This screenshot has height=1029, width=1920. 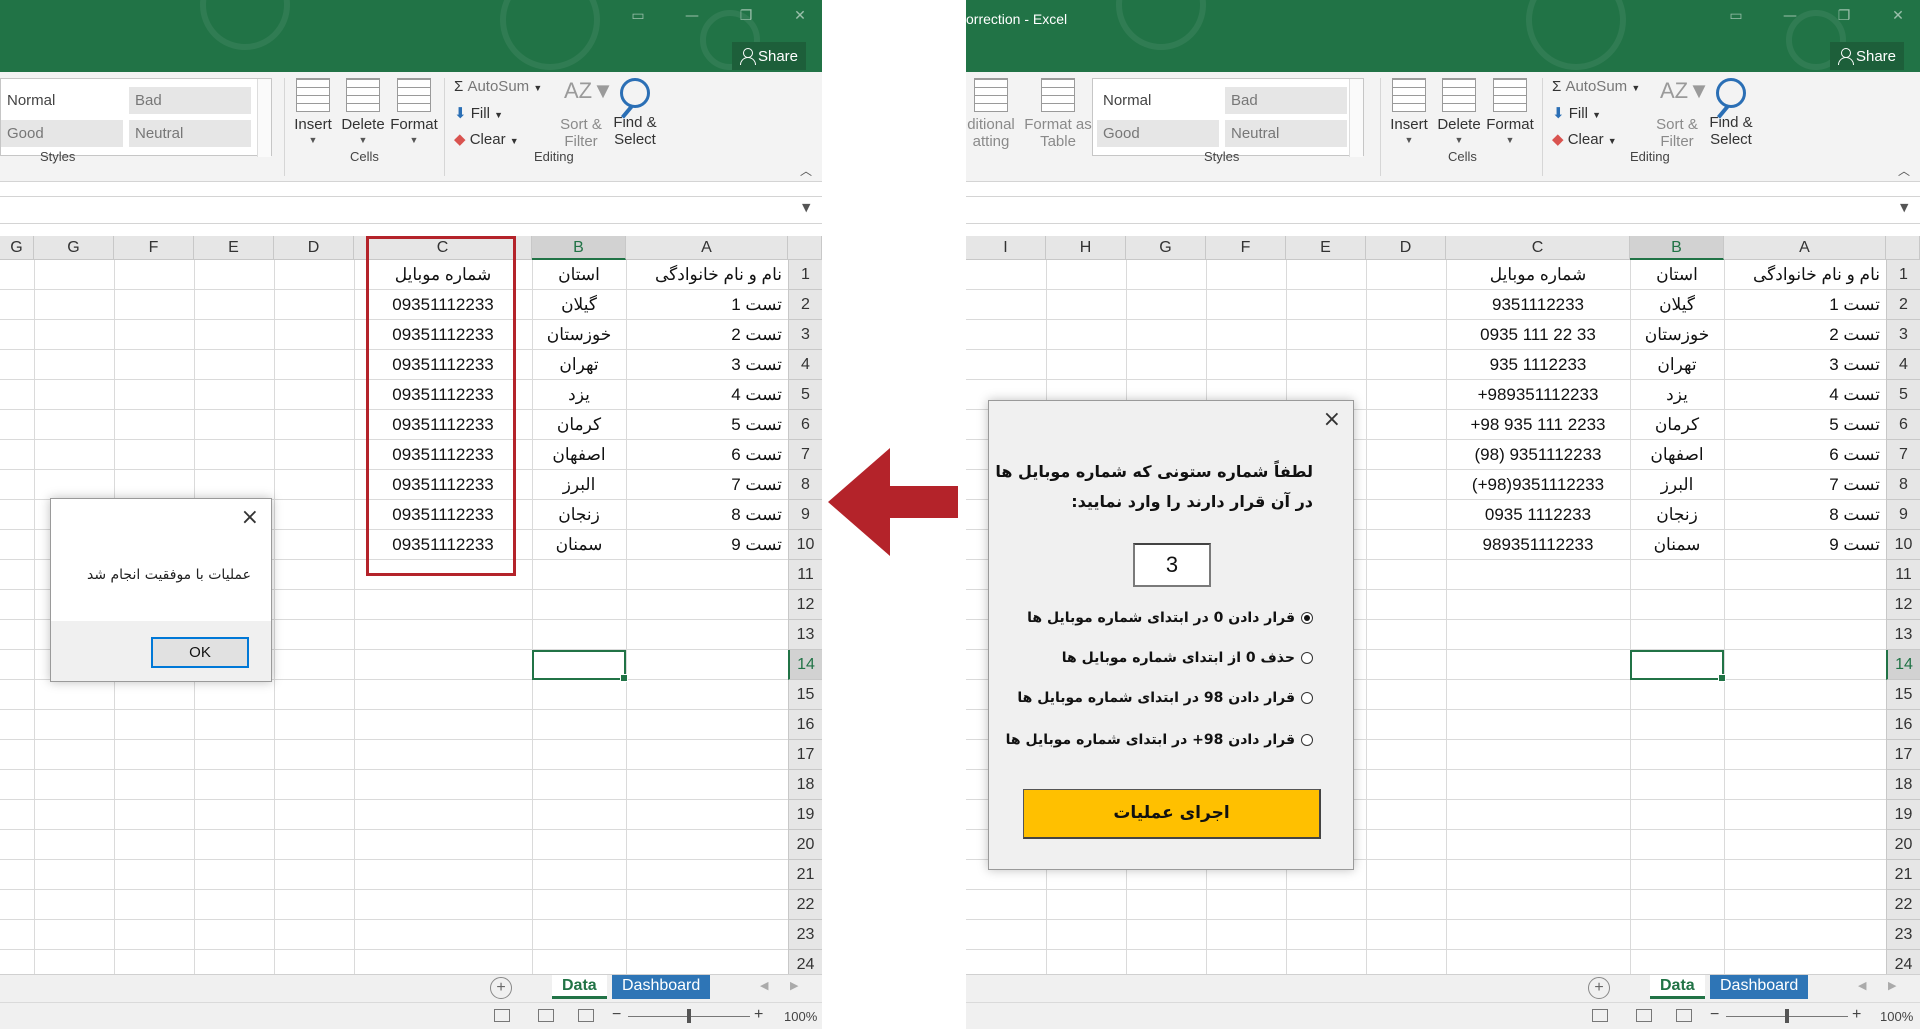 I want to click on row-header: 5, so click(x=805, y=395).